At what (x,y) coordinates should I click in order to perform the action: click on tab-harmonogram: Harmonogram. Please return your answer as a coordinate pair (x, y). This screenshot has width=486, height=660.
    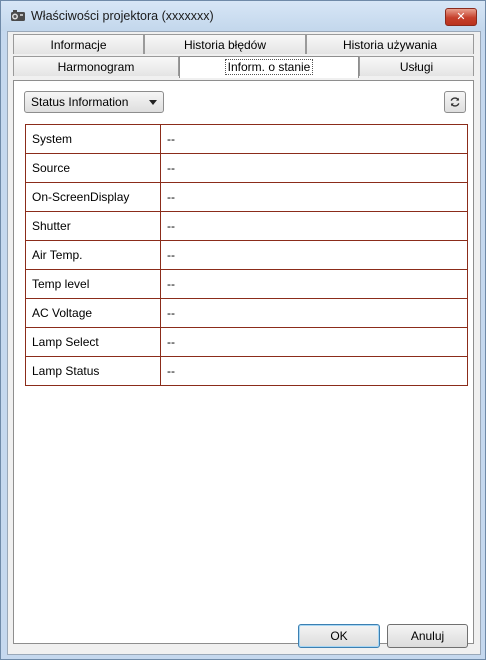
    Looking at the image, I should click on (96, 66).